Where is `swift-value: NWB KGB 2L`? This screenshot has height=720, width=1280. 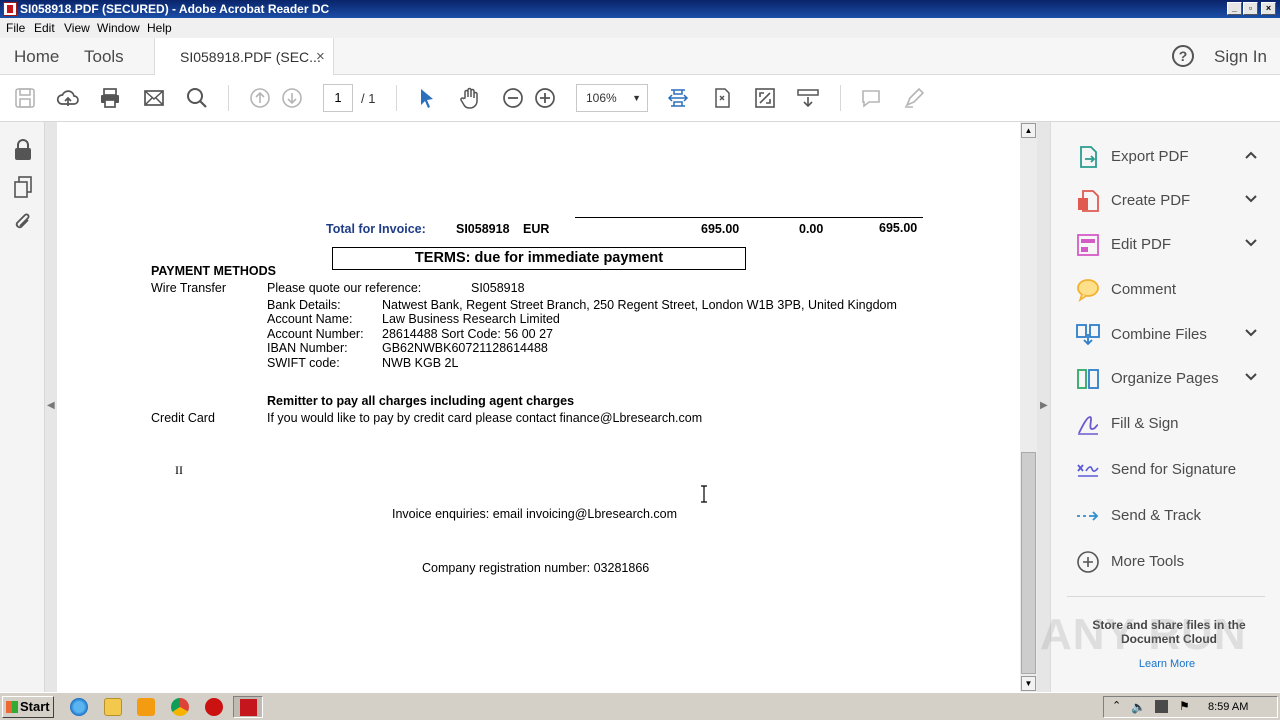
swift-value: NWB KGB 2L is located at coordinates (420, 363).